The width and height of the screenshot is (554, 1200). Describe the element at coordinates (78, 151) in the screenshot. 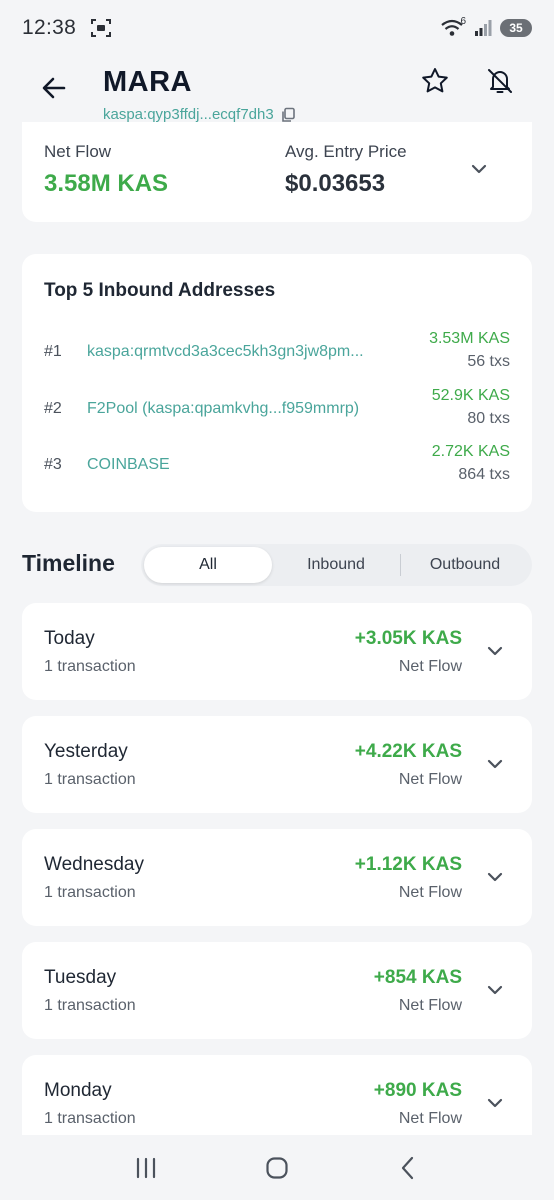

I see `net-flow-label: Net Flow` at that location.